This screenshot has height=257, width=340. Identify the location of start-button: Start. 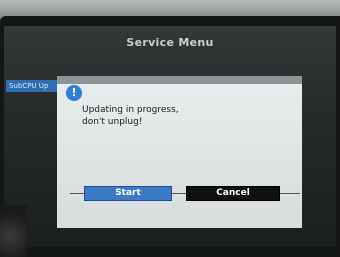
(128, 193).